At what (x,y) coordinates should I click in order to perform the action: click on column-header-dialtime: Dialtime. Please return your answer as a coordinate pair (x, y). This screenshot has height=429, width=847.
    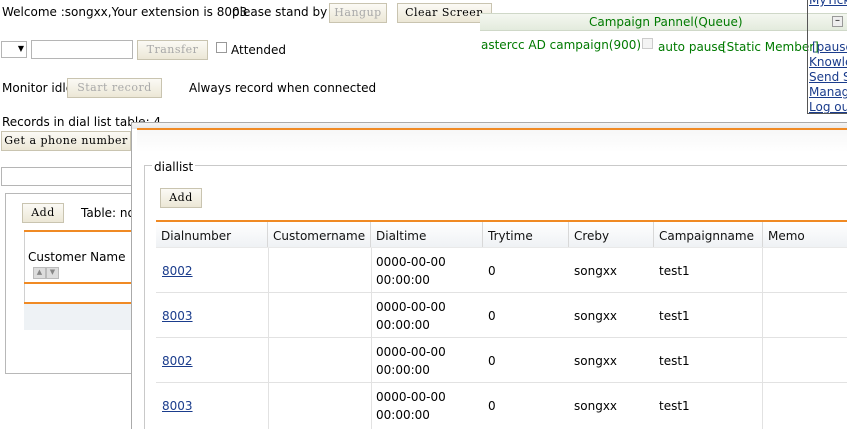
    Looking at the image, I should click on (427, 235).